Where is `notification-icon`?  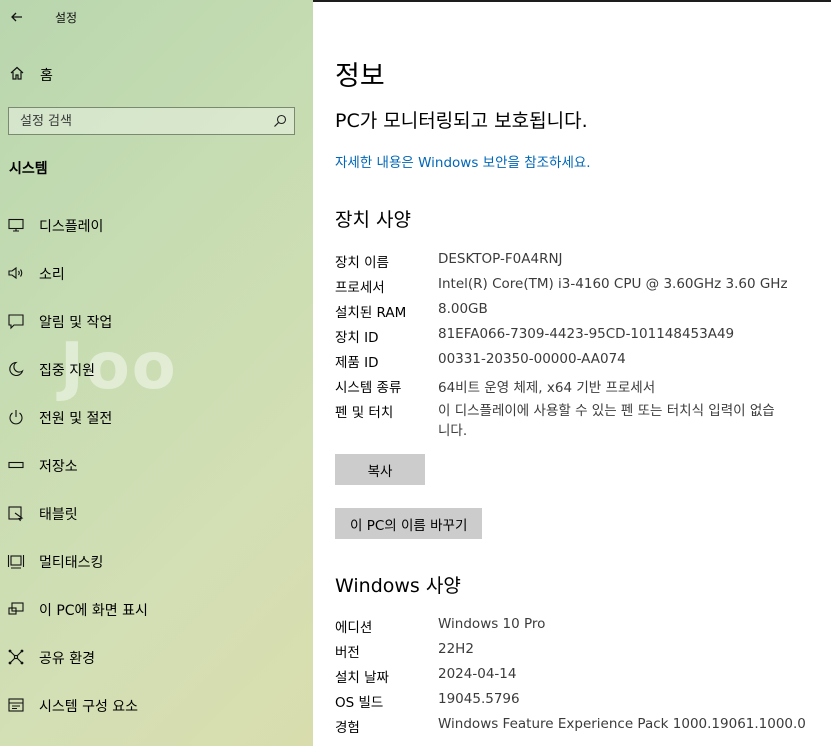 notification-icon is located at coordinates (16, 321).